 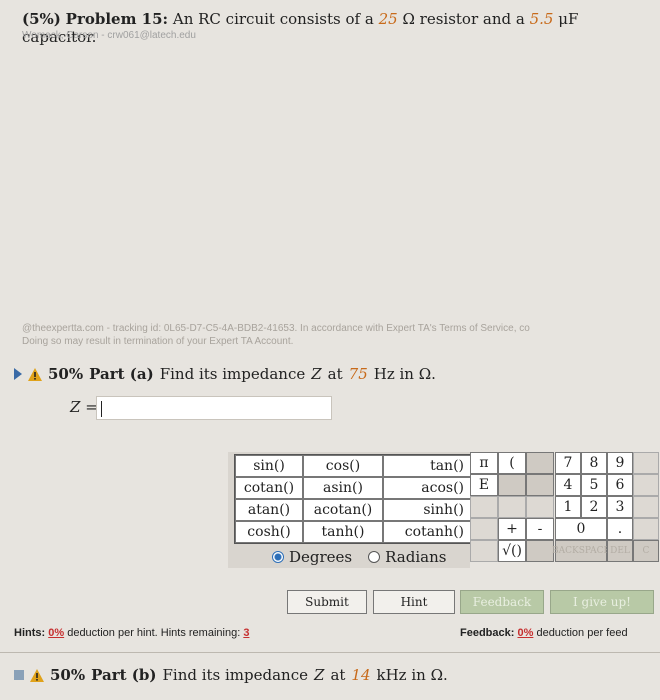 What do you see at coordinates (525, 633) in the screenshot?
I see `feedback-deduction: 0%` at bounding box center [525, 633].